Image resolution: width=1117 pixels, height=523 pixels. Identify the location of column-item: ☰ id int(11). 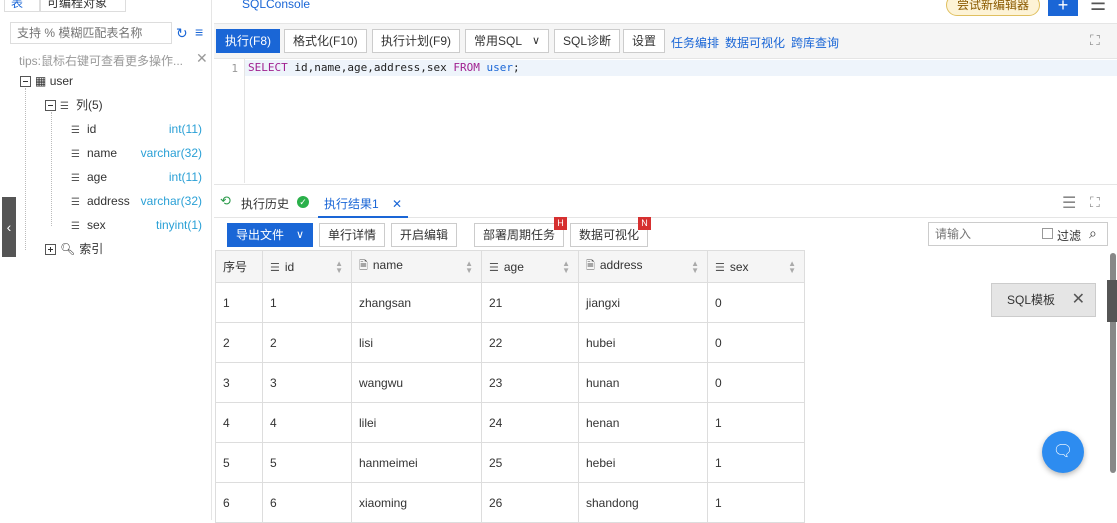
(136, 129).